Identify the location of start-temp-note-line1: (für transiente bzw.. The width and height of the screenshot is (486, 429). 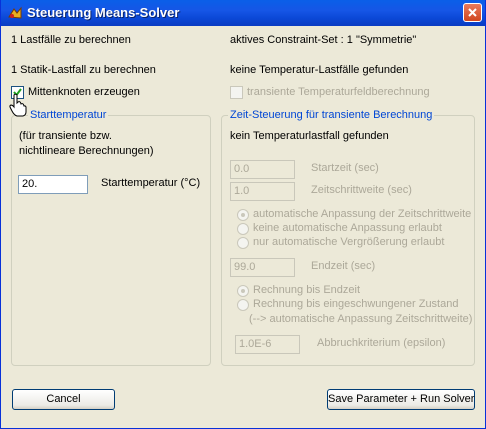
(65, 136).